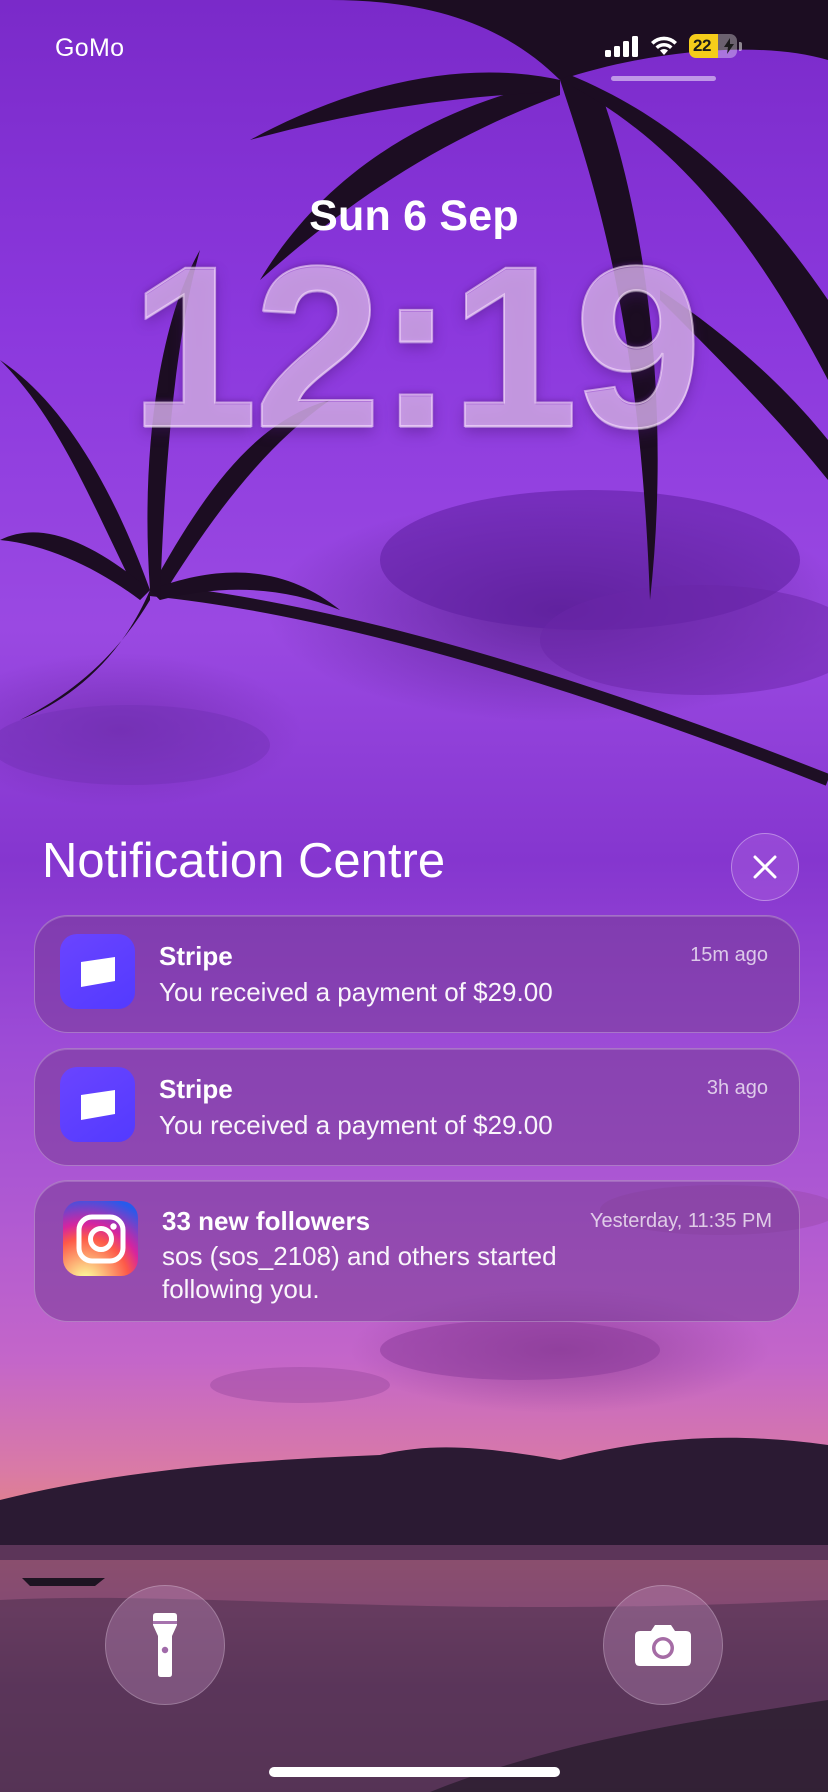 The height and width of the screenshot is (1792, 828). Describe the element at coordinates (740, 46) in the screenshot. I see `battery-tip` at that location.